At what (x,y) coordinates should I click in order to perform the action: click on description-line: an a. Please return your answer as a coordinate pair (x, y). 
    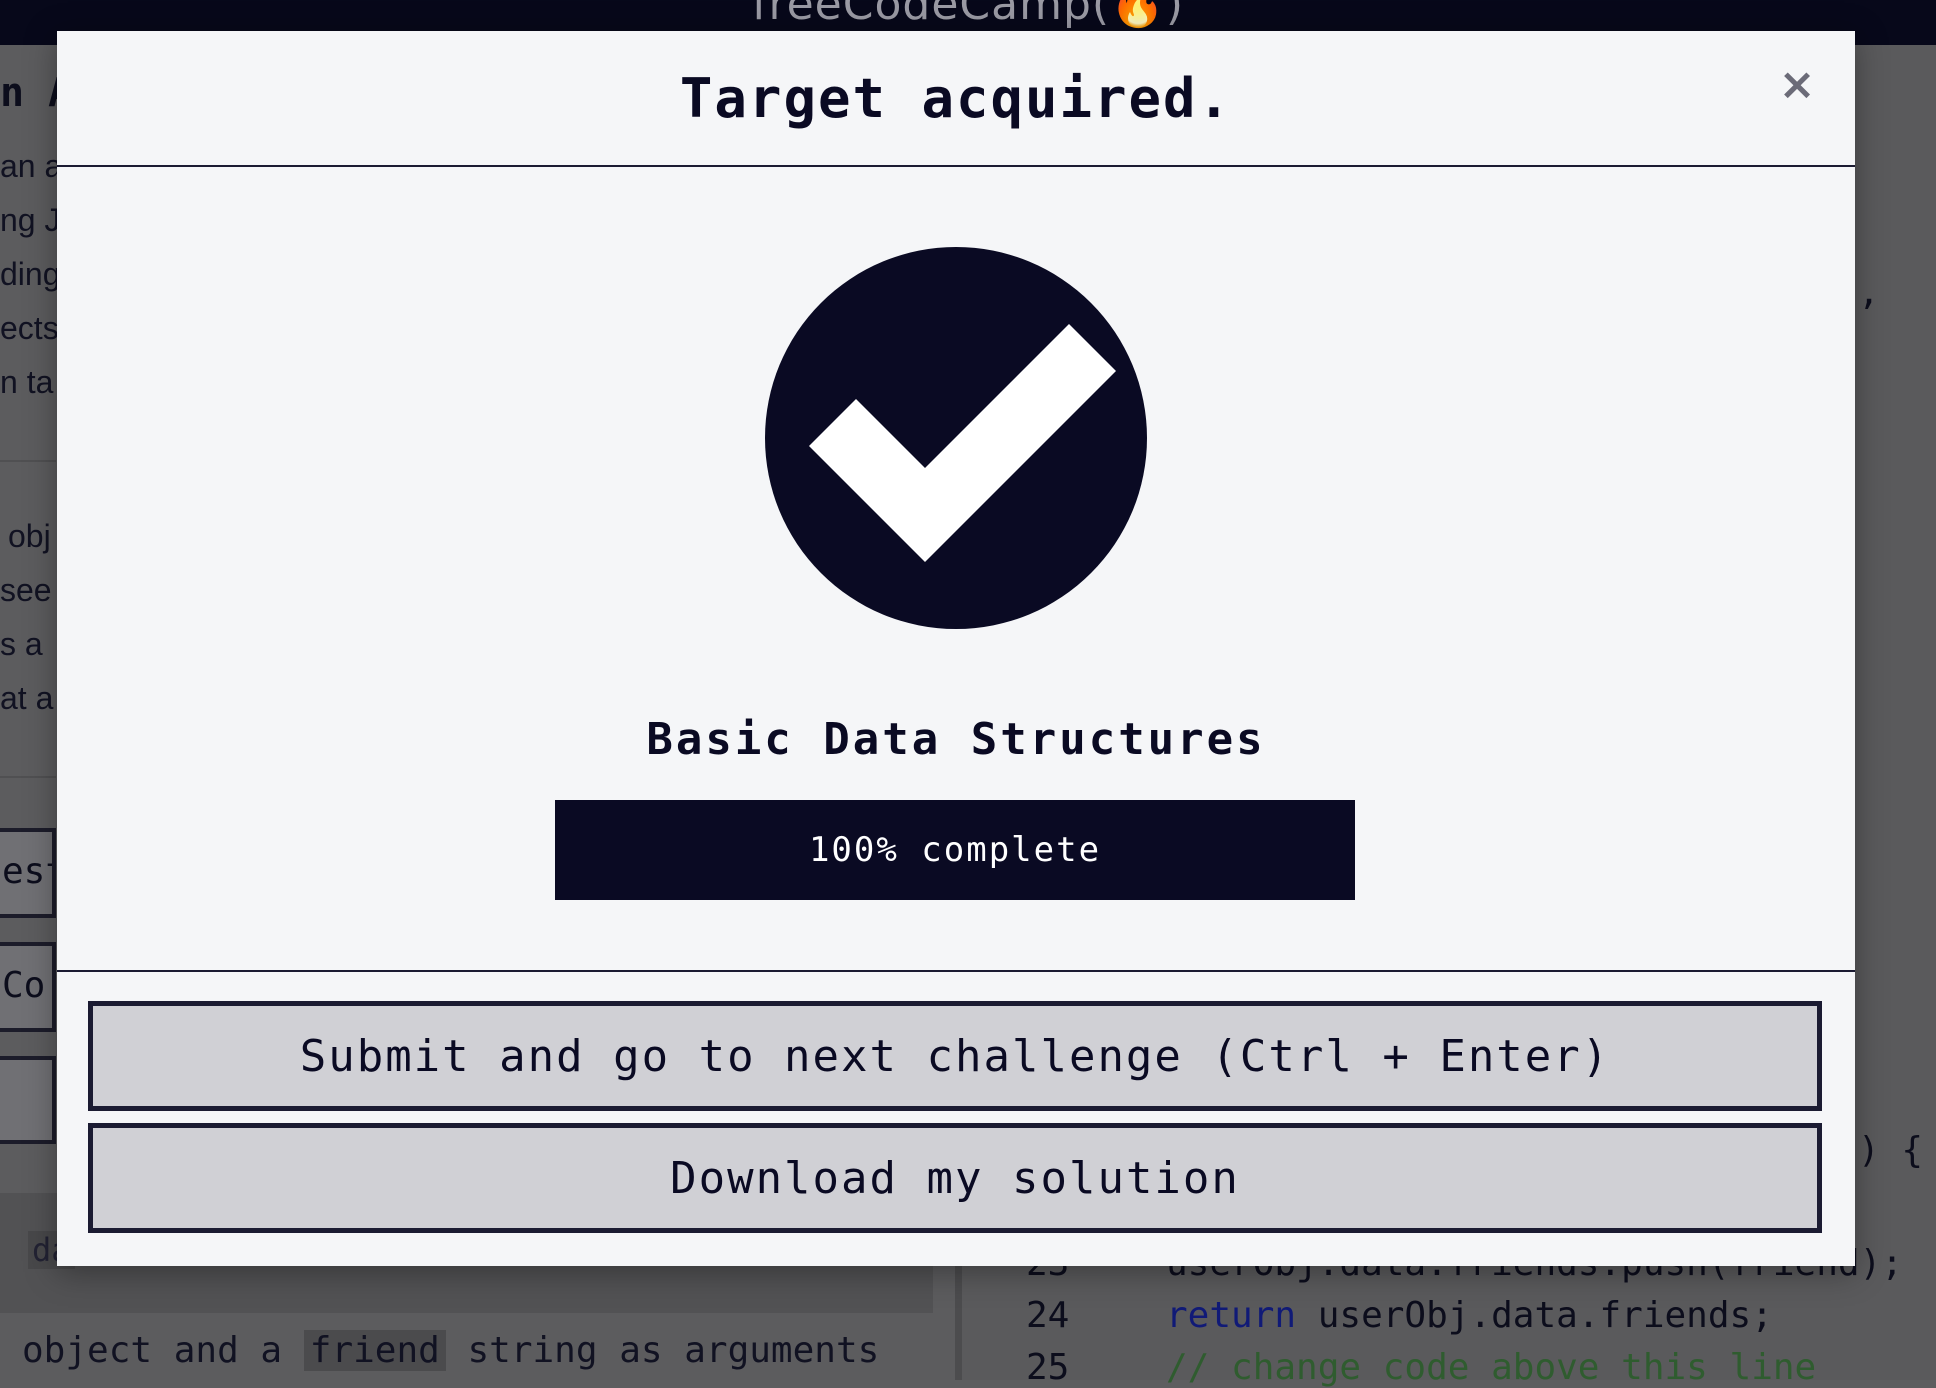
    Looking at the image, I should click on (31, 166).